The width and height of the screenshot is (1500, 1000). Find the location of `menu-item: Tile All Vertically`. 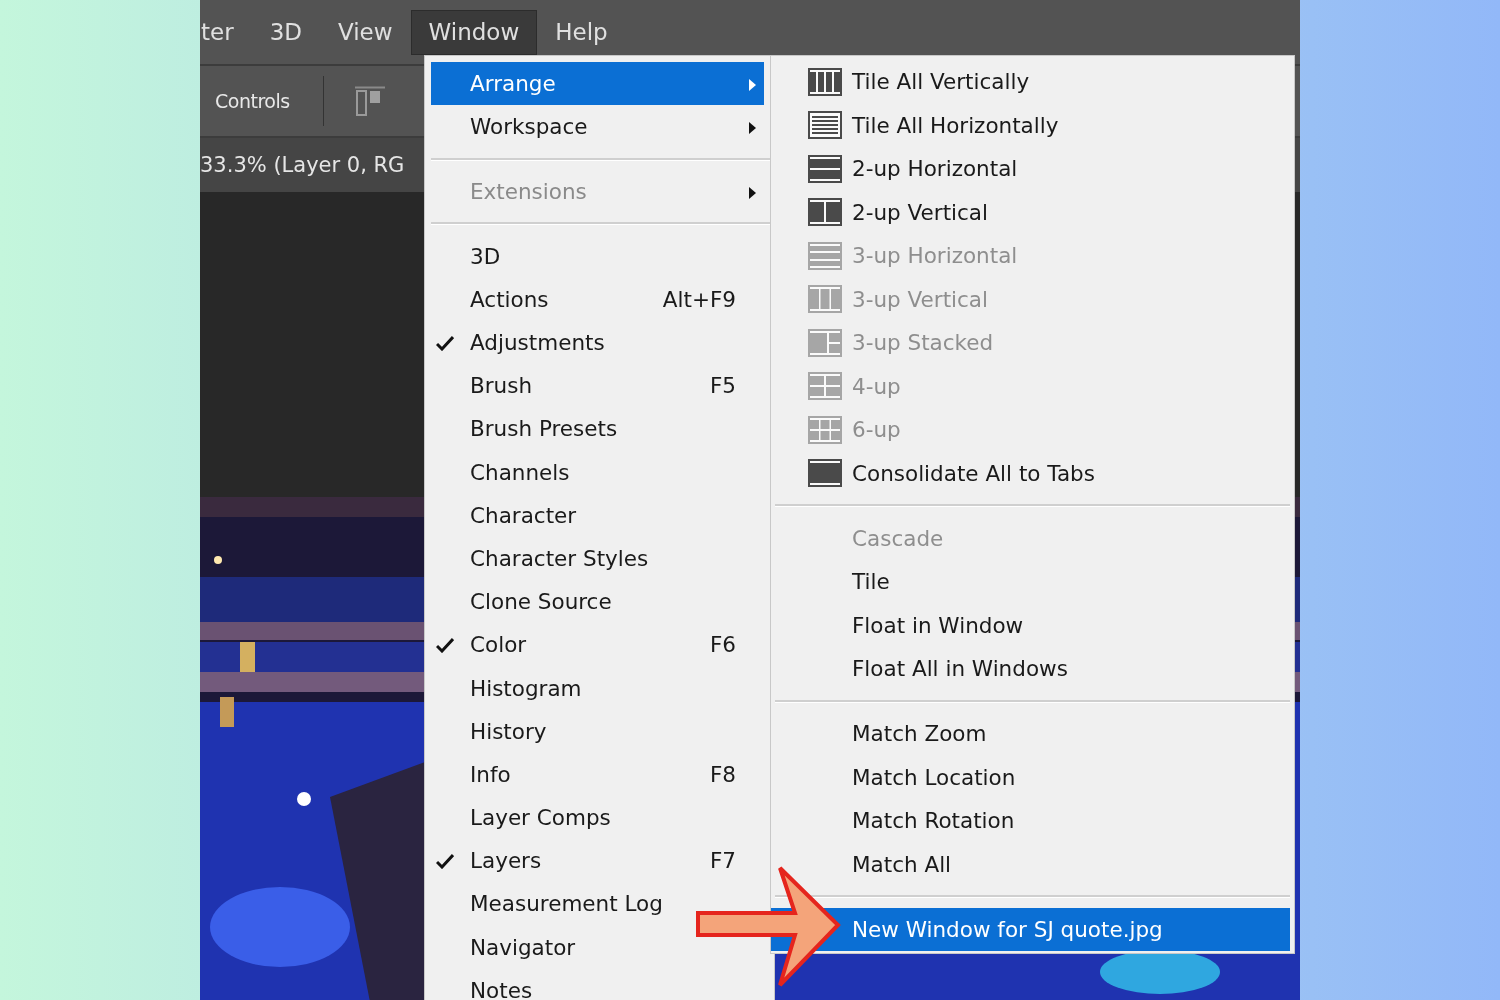

menu-item: Tile All Vertically is located at coordinates (1030, 82).